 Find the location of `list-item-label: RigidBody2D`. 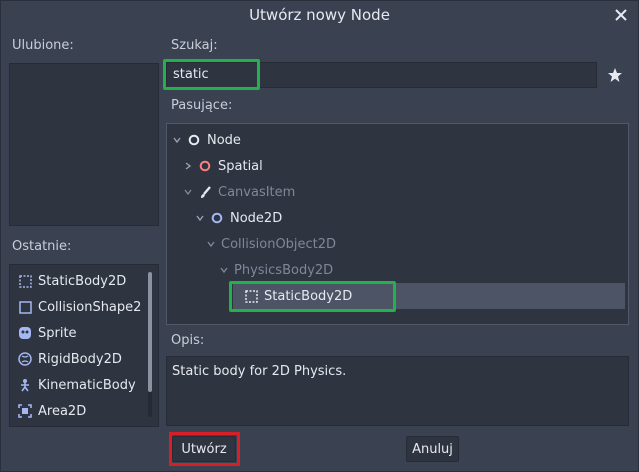

list-item-label: RigidBody2D is located at coordinates (80, 359).